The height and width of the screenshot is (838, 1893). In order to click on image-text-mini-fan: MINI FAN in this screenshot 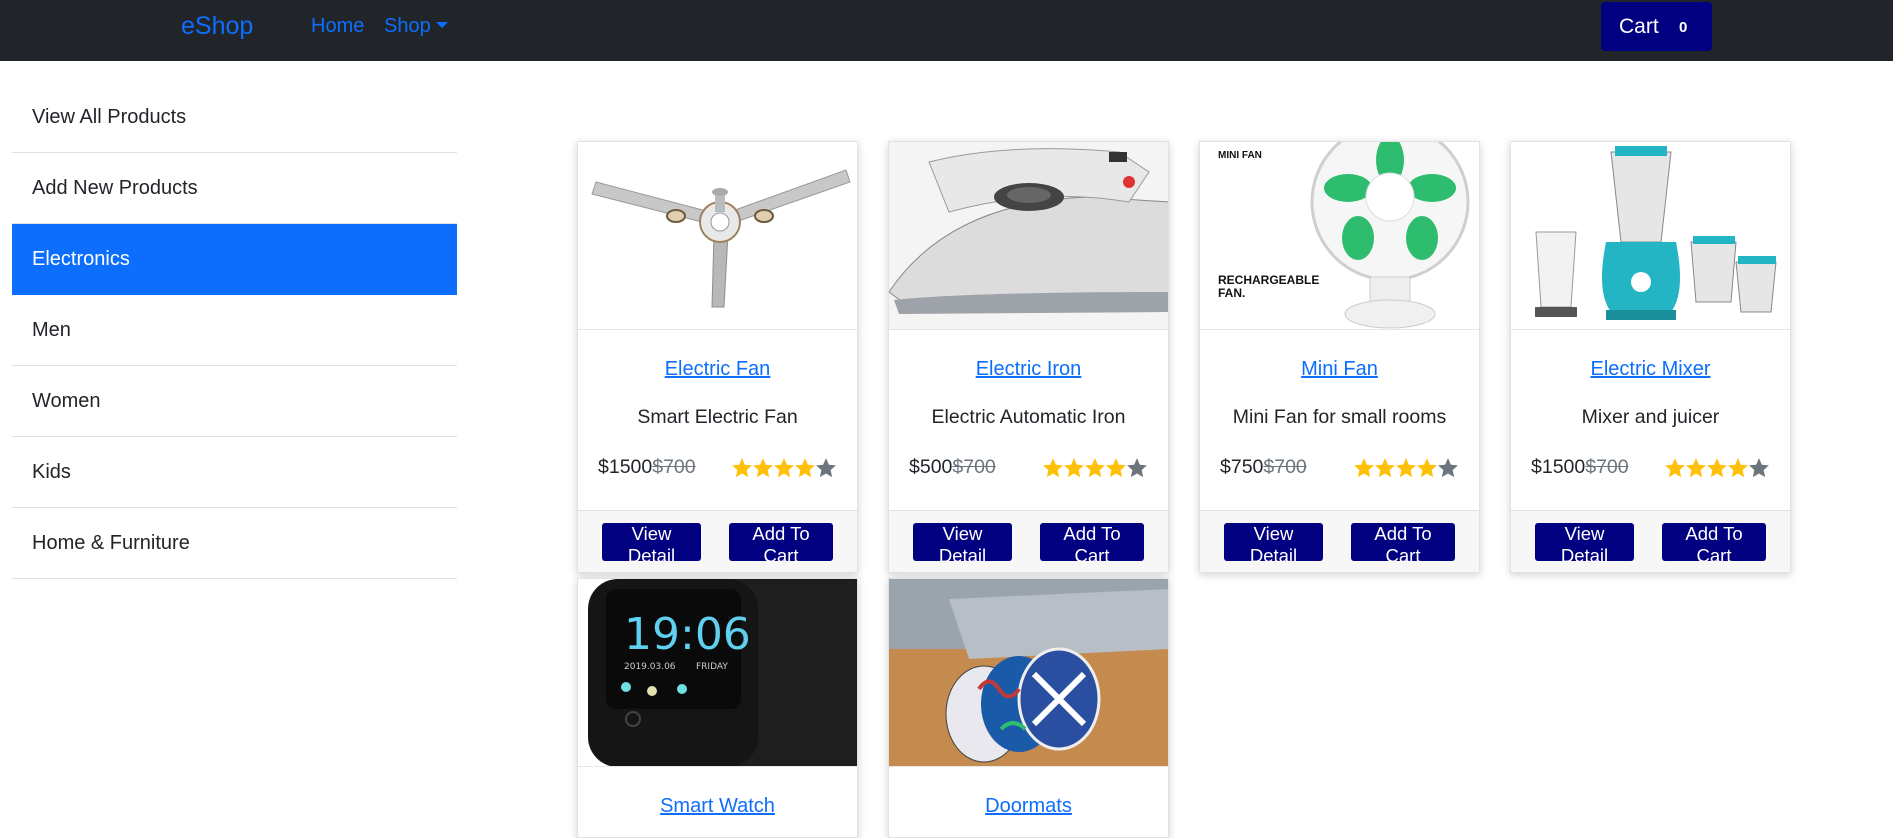, I will do `click(1240, 155)`.